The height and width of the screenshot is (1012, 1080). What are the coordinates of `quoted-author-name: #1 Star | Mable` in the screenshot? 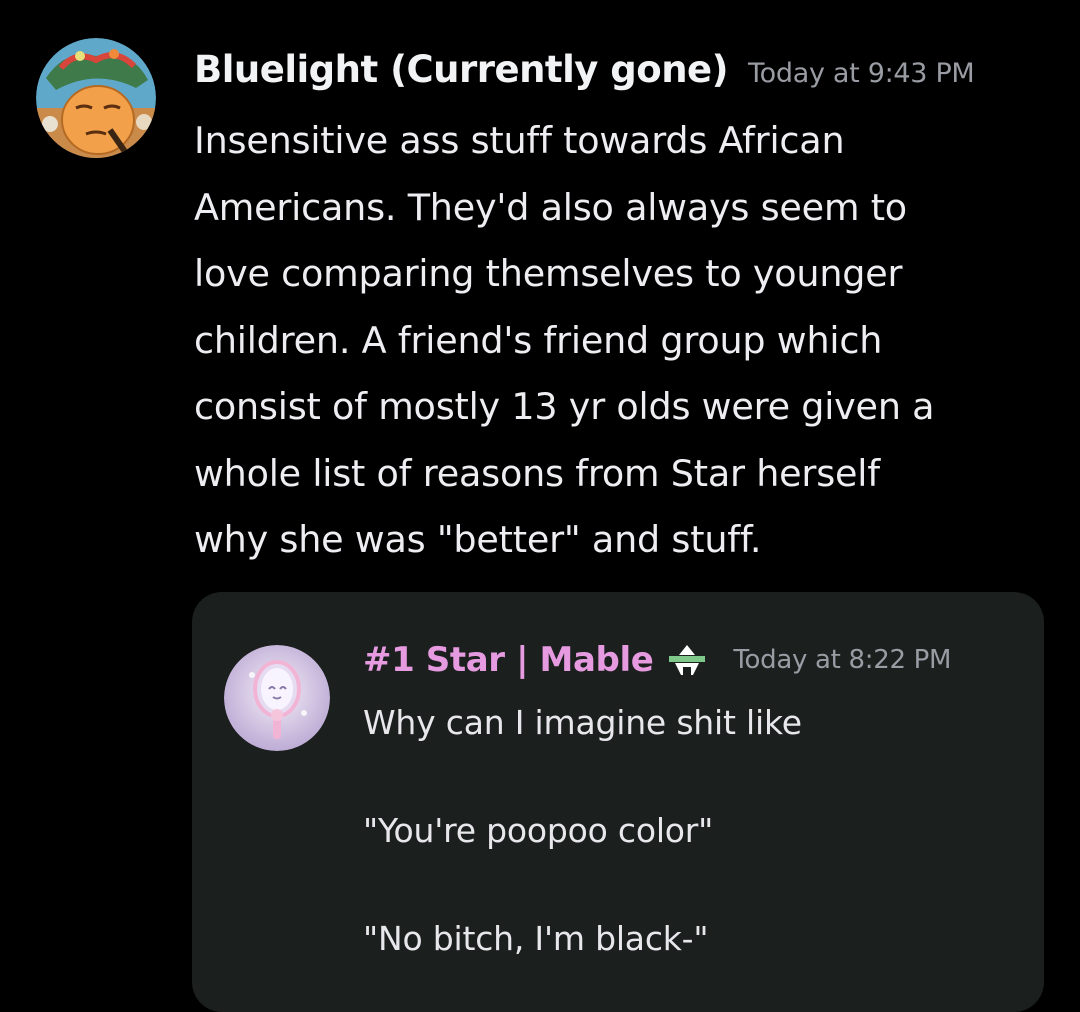 It's located at (508, 660).